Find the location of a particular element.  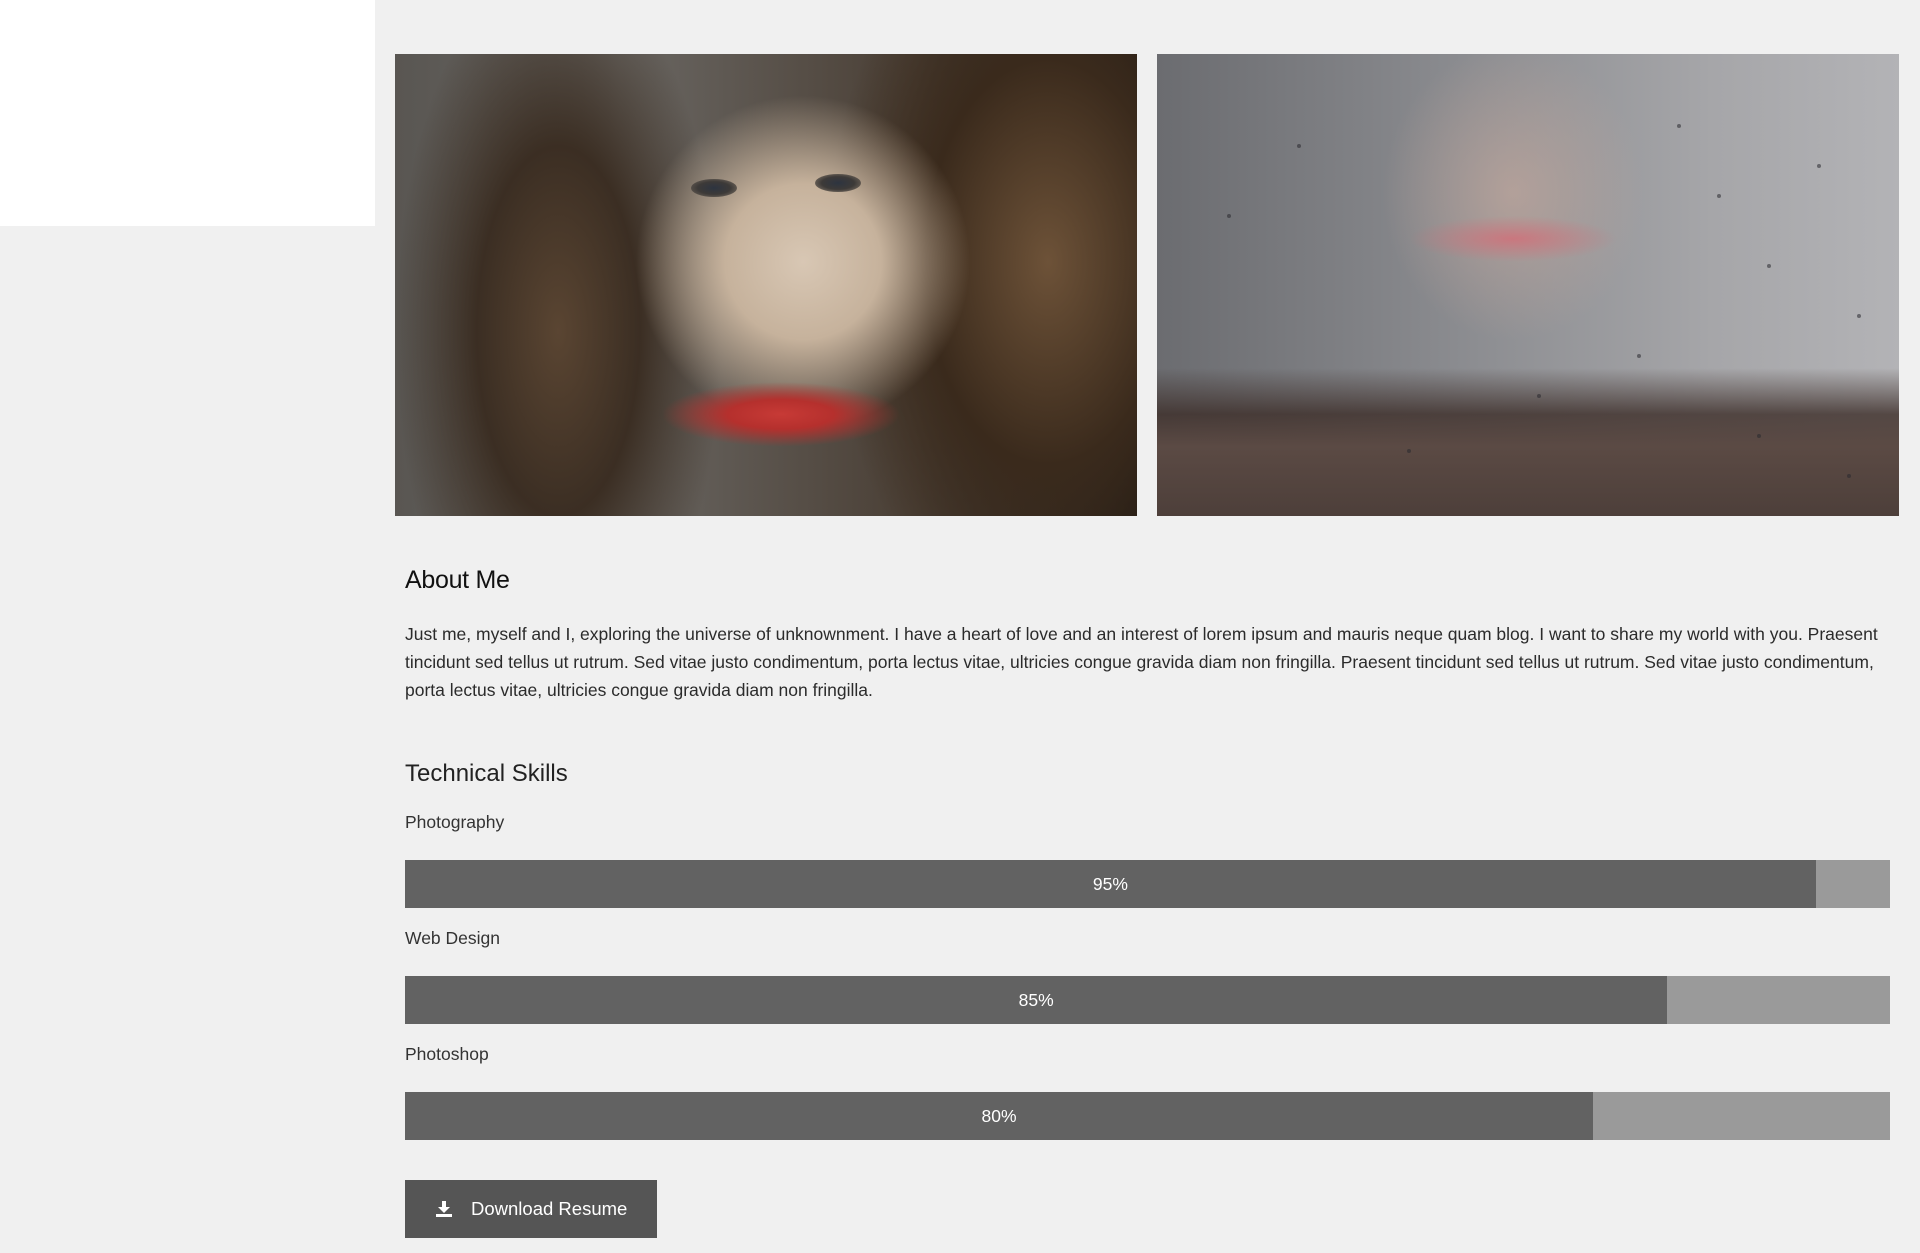

skill-progress-fill: 95% is located at coordinates (1110, 884).